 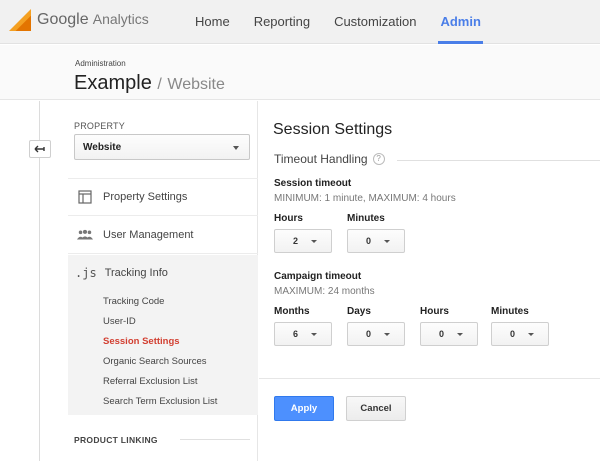 I want to click on logo-analytics-text: Analytics, so click(x=120, y=19).